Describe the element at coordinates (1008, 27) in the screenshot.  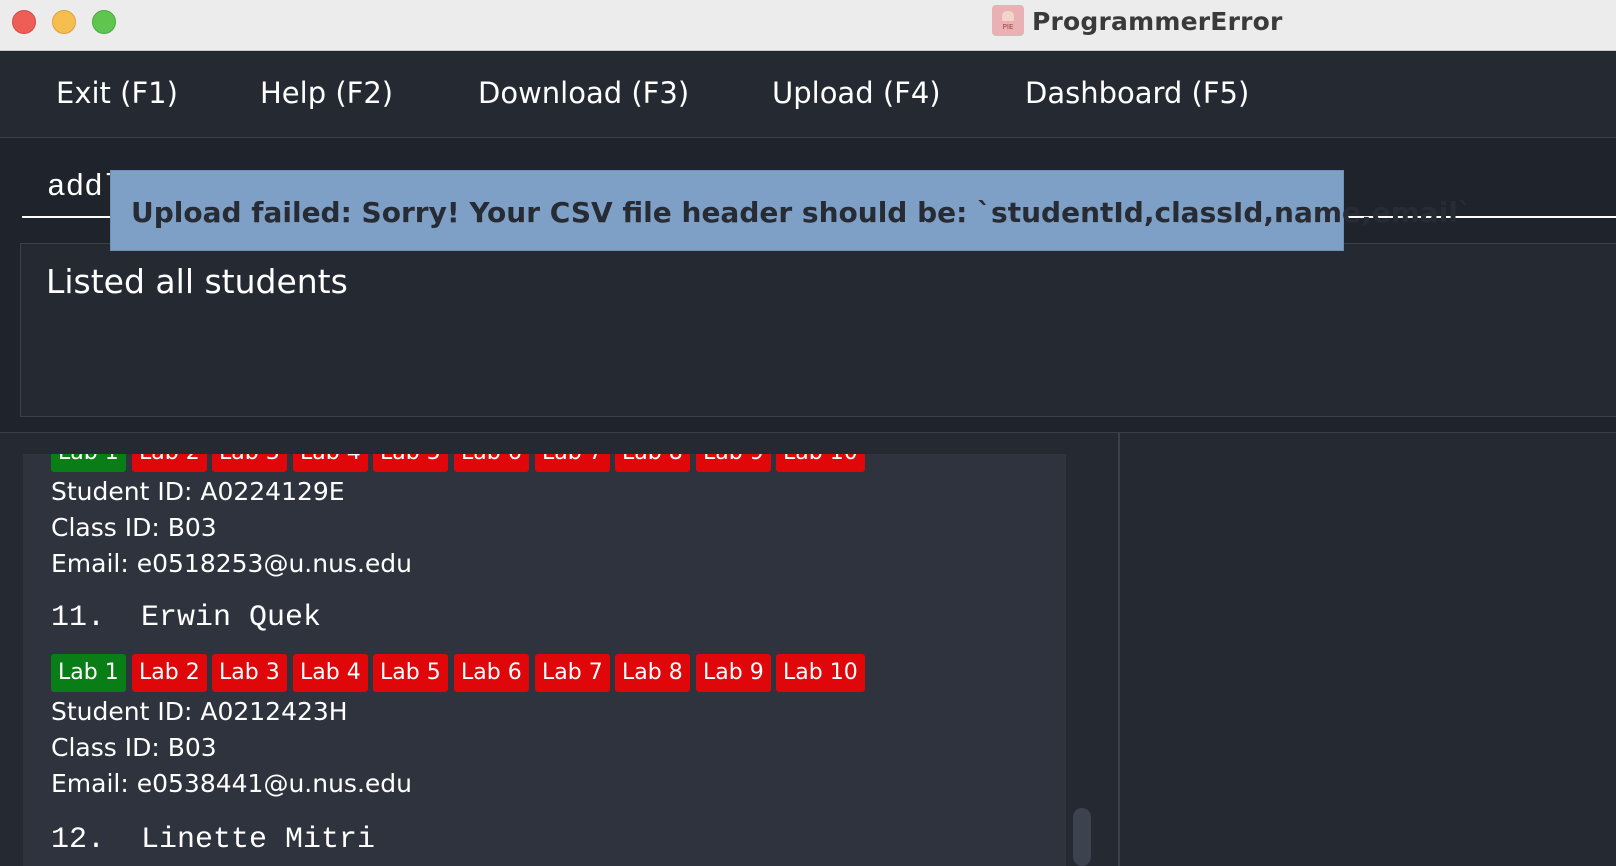
I see `app-icon-label: PIE` at that location.